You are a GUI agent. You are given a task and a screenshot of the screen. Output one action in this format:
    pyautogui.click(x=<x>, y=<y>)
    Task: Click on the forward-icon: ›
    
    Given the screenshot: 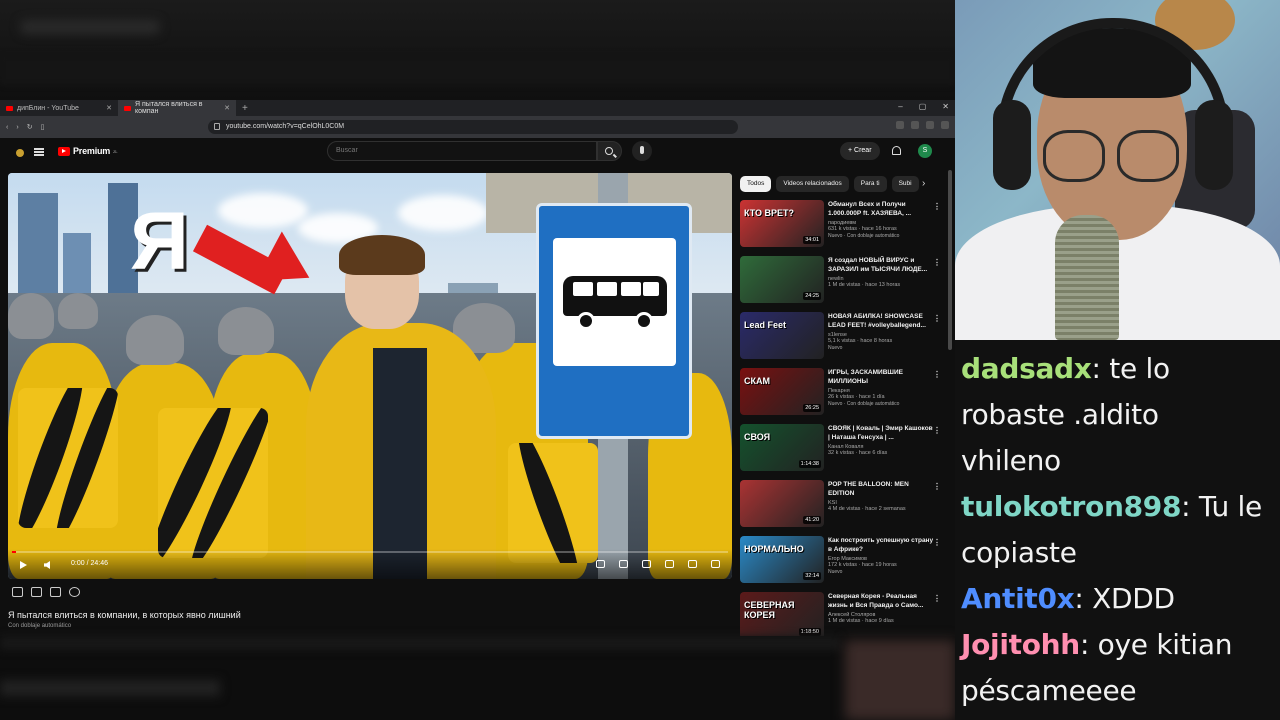 What is the action you would take?
    pyautogui.click(x=17, y=127)
    